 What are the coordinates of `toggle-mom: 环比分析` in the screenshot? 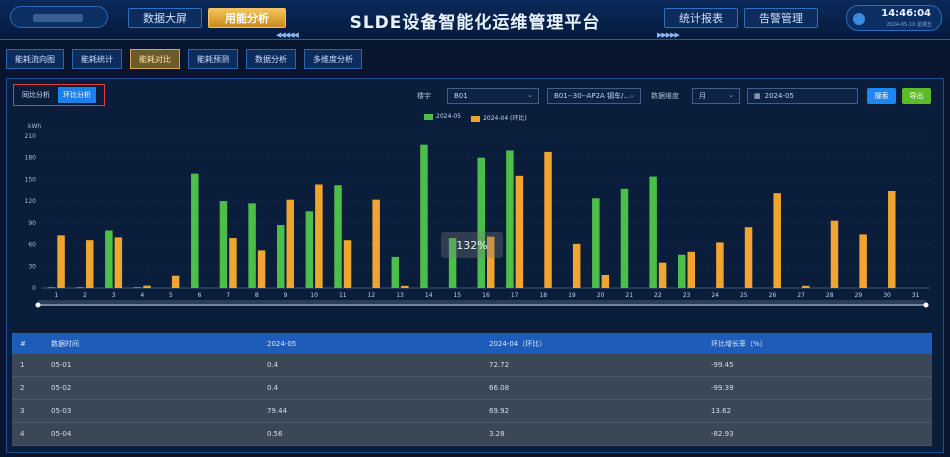 It's located at (77, 95).